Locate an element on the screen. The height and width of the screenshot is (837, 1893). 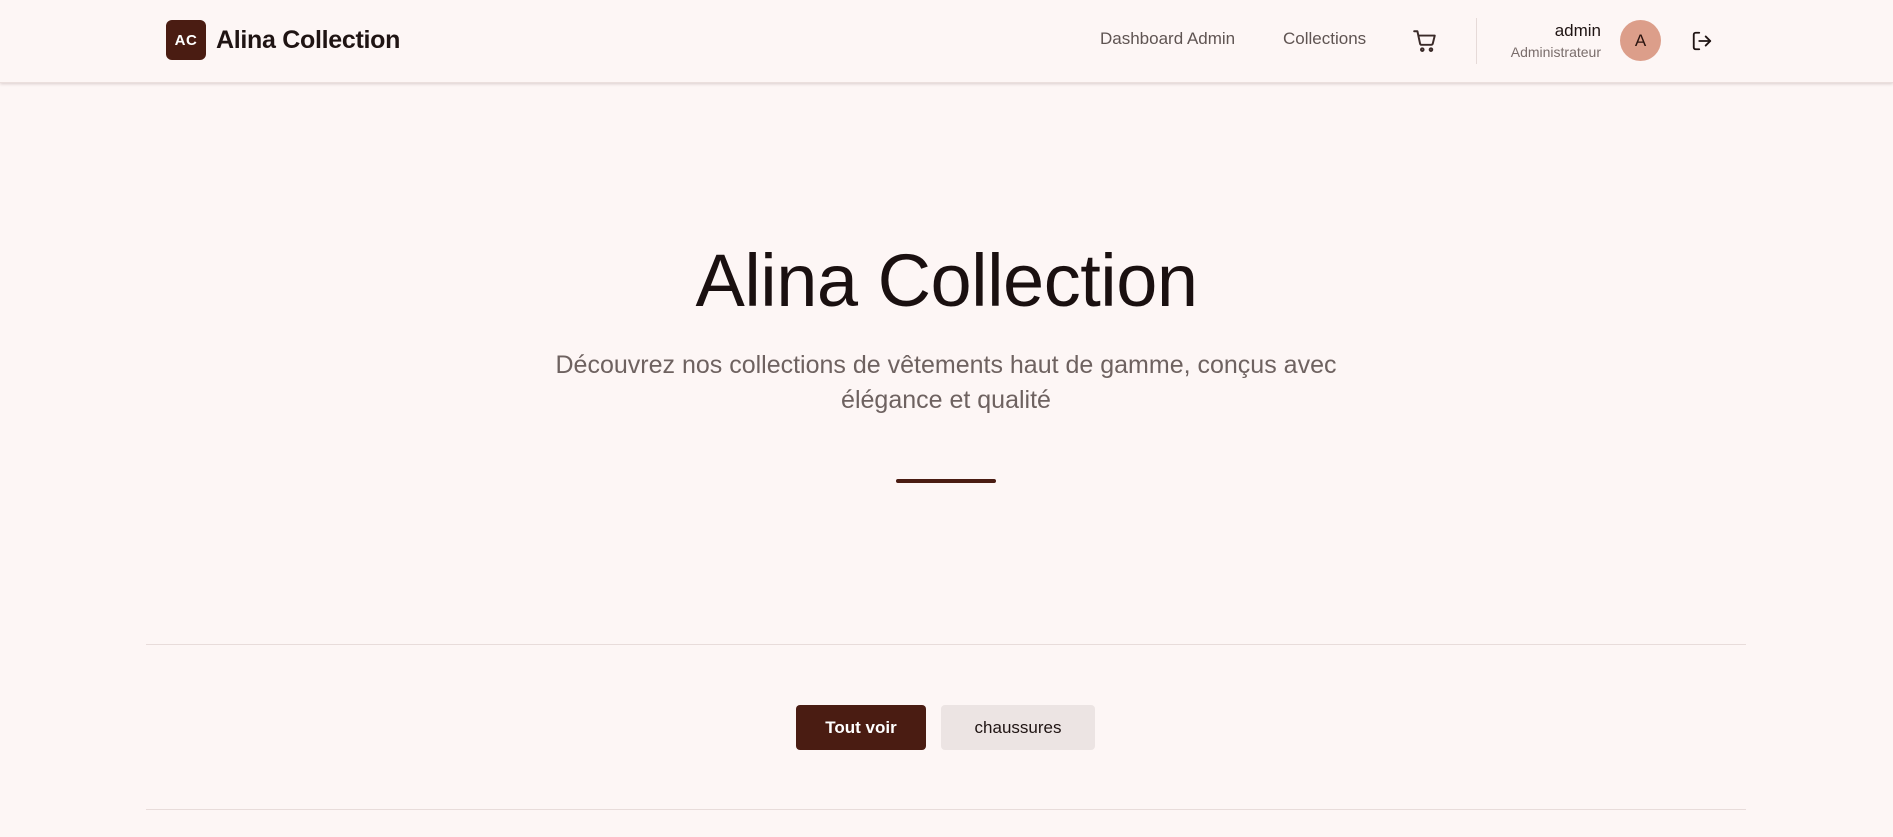
nav-link-dashboard-admin: Dashboard Admin is located at coordinates (1167, 39).